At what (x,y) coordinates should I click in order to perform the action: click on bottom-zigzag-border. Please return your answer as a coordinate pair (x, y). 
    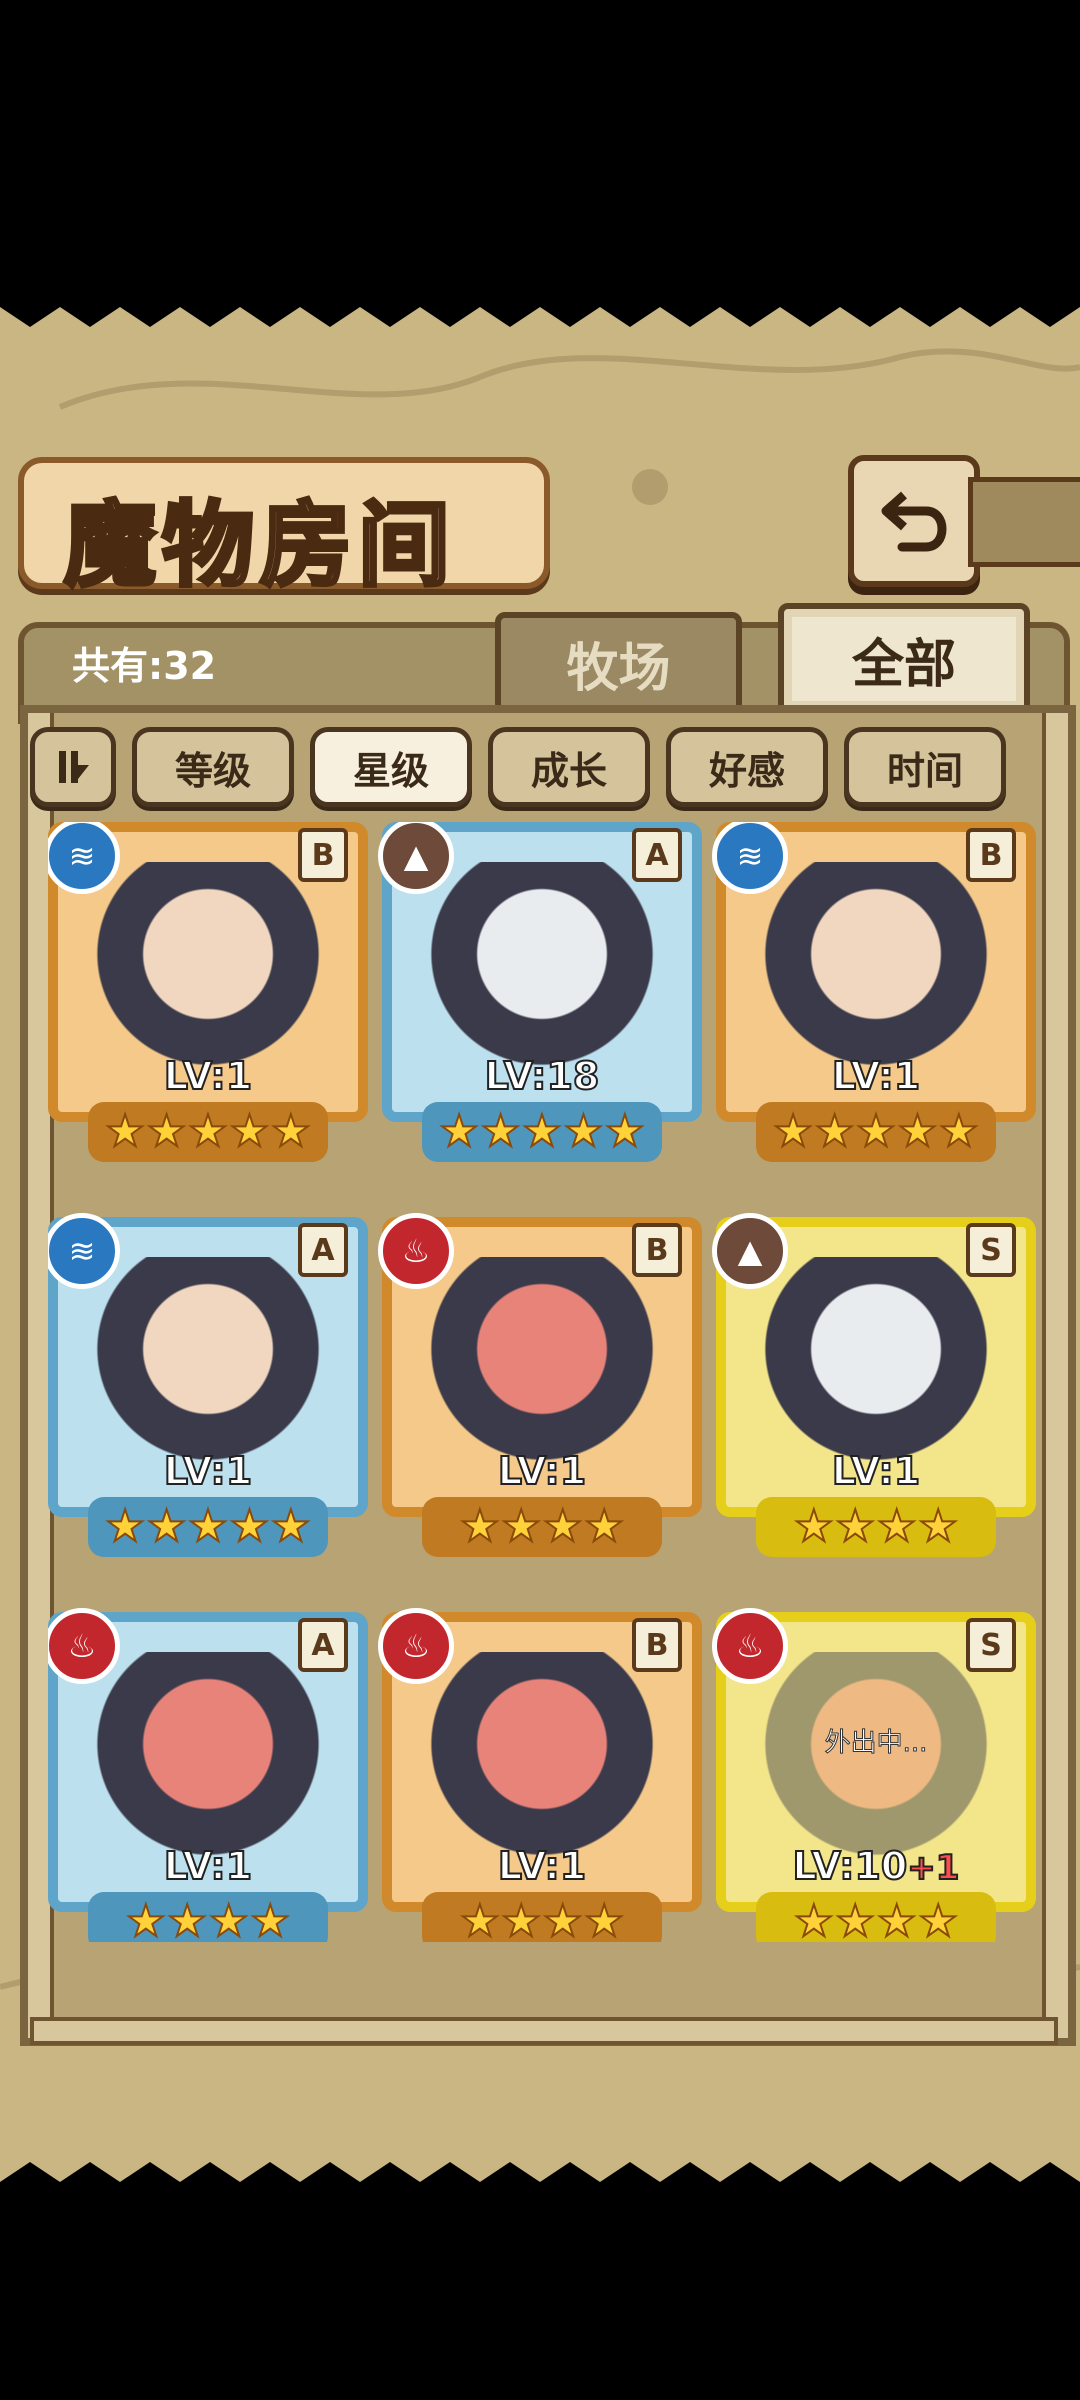
    Looking at the image, I should click on (540, 2182).